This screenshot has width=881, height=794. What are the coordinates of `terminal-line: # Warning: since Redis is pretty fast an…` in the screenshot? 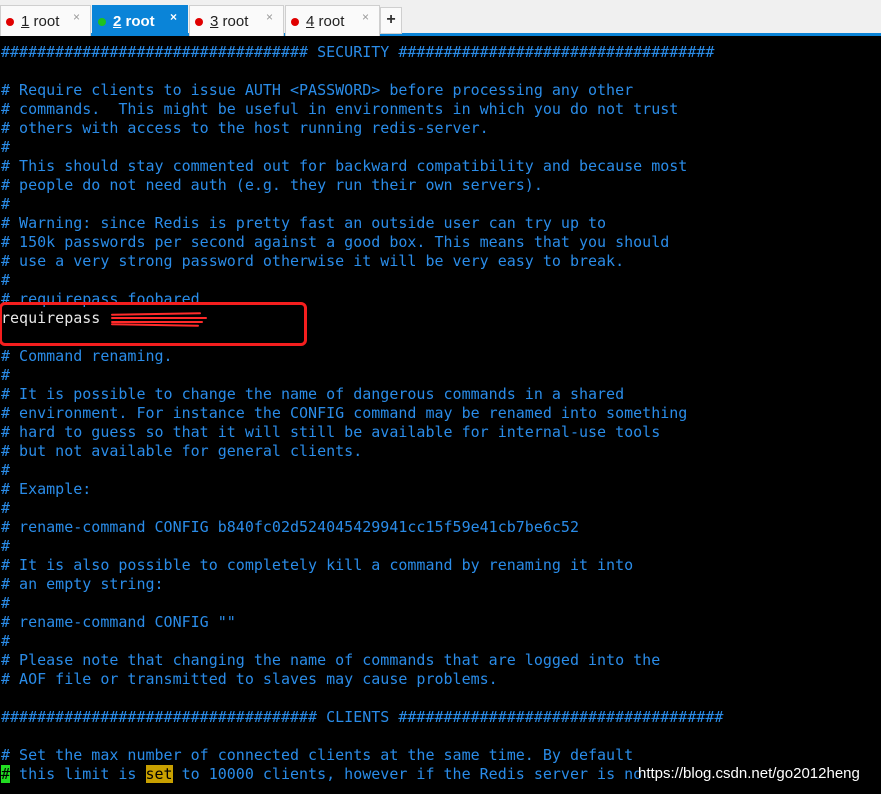 It's located at (304, 223).